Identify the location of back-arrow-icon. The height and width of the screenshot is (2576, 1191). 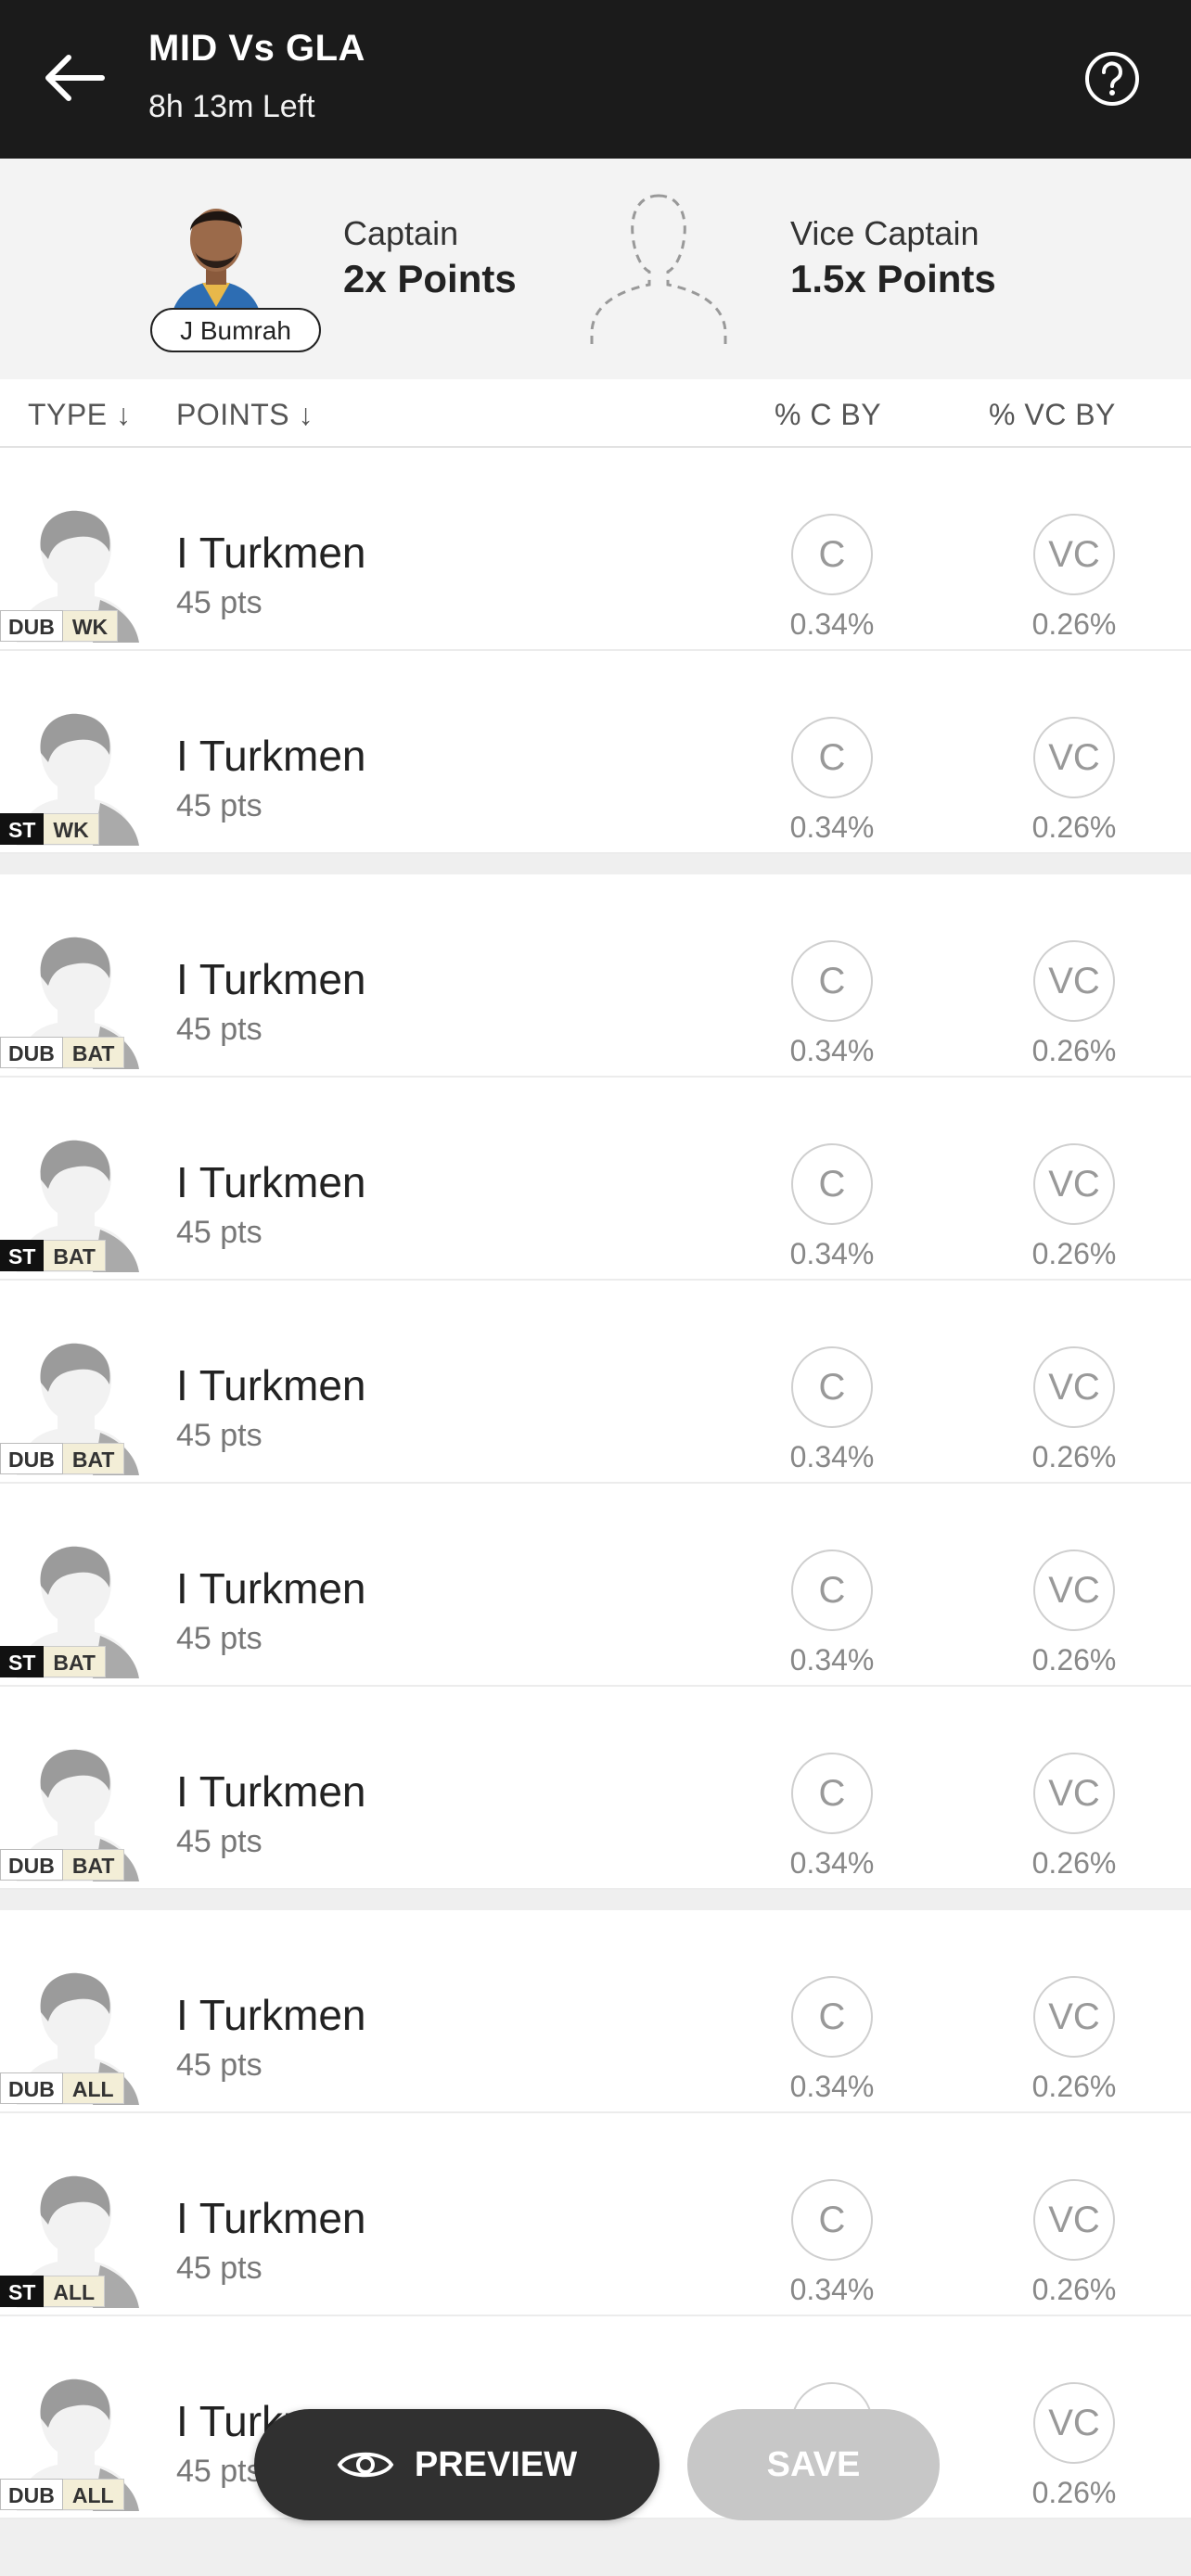
(74, 78).